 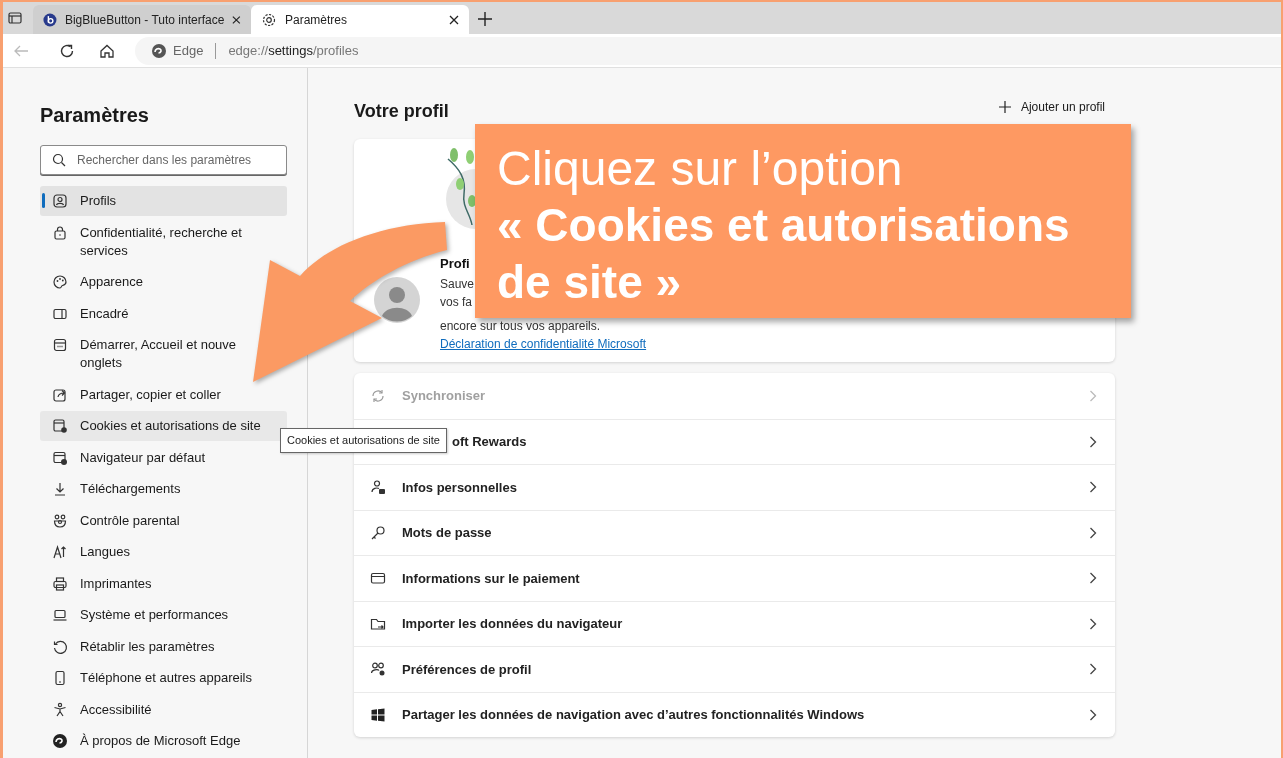 I want to click on sidebar-item: Téléchargements, so click(x=110, y=489).